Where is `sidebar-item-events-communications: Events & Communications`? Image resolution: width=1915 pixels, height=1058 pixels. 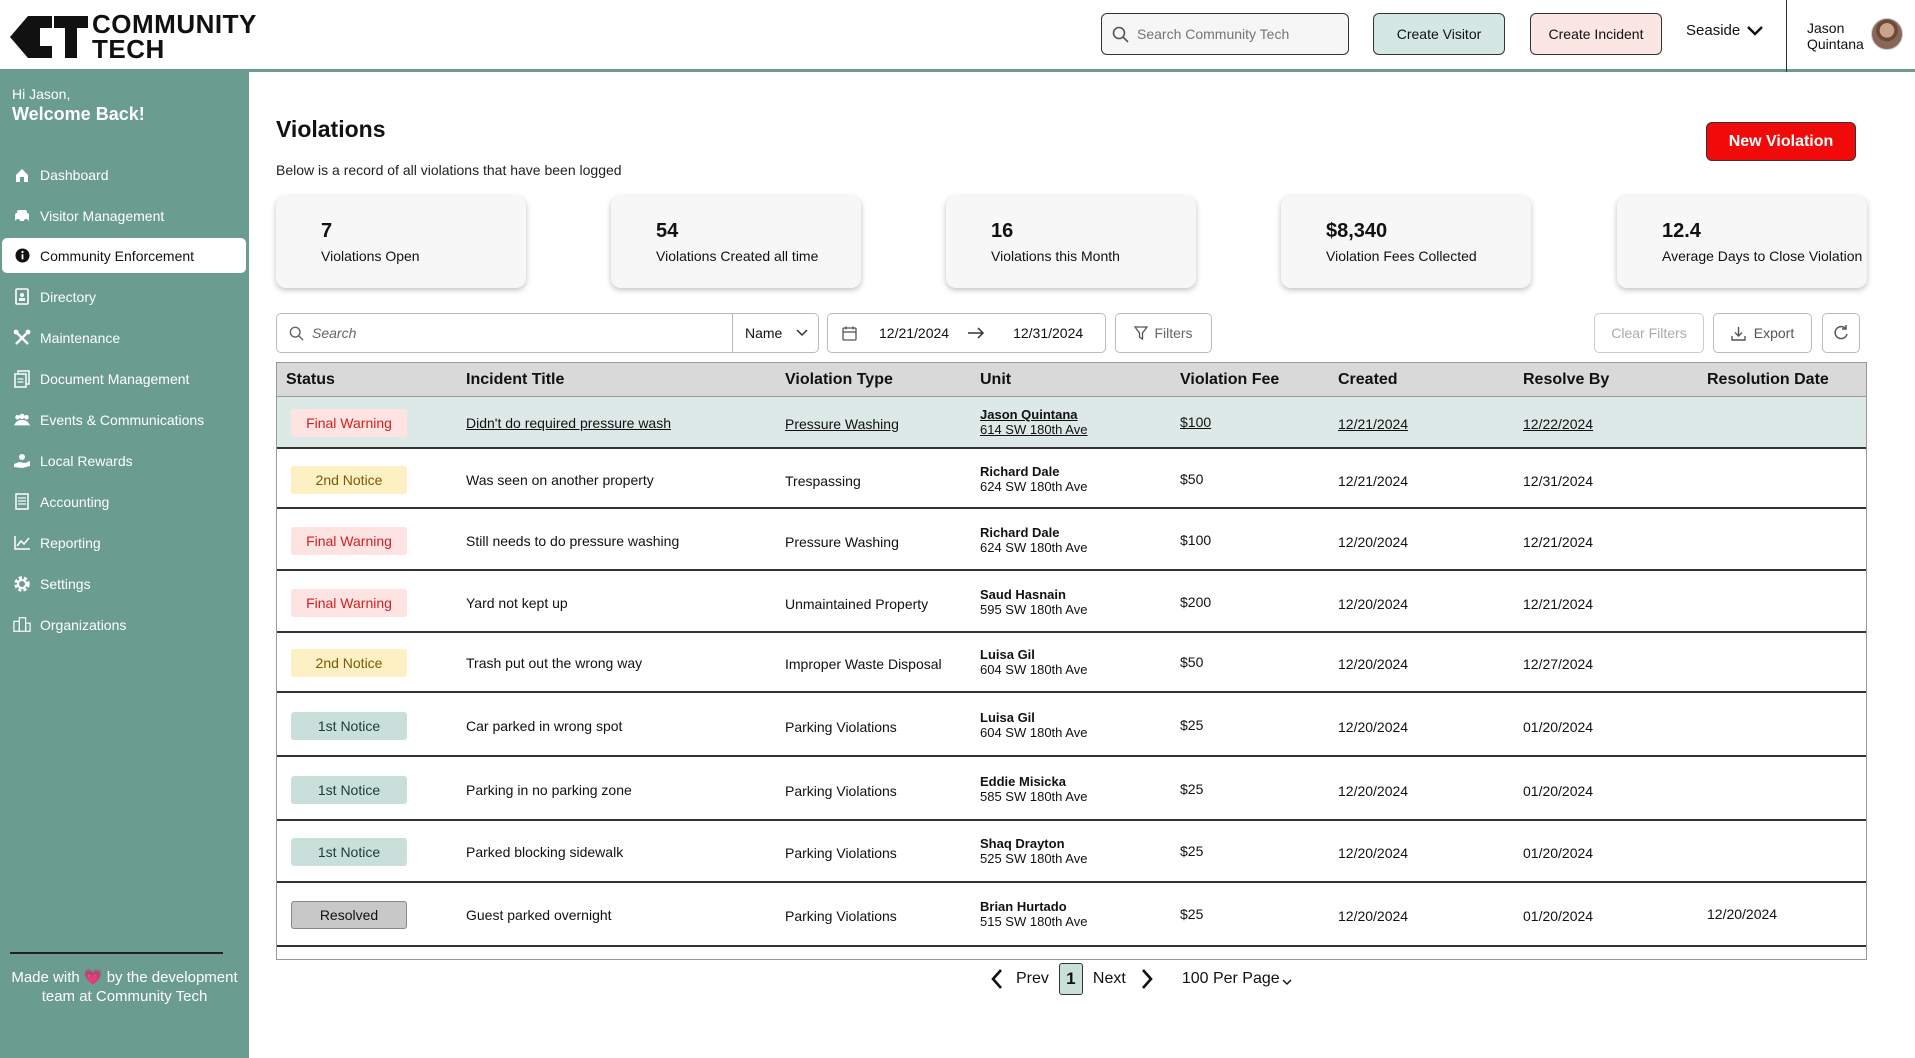
sidebar-item-events-communications: Events & Communications is located at coordinates (124, 419).